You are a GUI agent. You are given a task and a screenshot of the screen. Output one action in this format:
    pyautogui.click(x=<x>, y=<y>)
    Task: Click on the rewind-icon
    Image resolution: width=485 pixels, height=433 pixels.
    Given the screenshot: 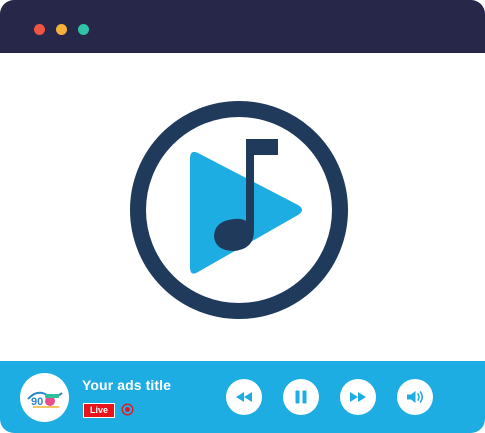 What is the action you would take?
    pyautogui.click(x=244, y=397)
    